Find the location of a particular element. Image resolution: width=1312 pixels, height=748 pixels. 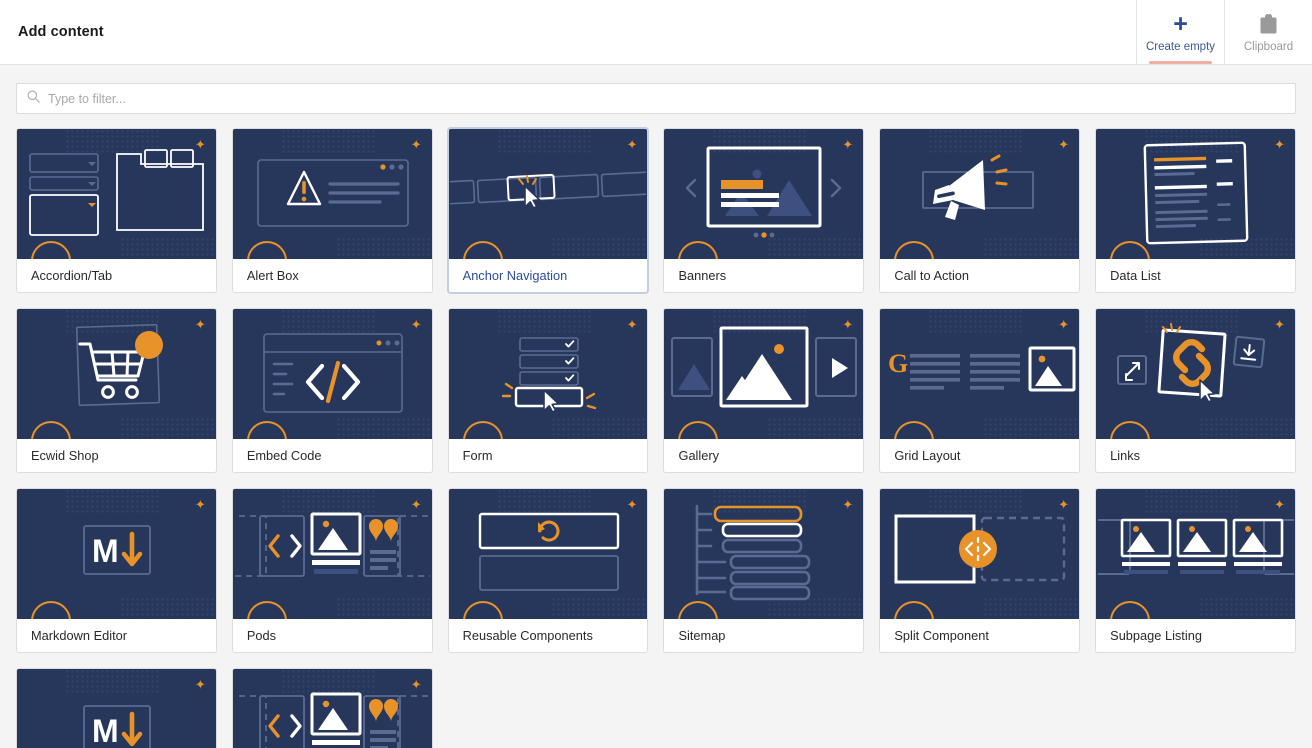

page-title: Add content is located at coordinates (61, 32).